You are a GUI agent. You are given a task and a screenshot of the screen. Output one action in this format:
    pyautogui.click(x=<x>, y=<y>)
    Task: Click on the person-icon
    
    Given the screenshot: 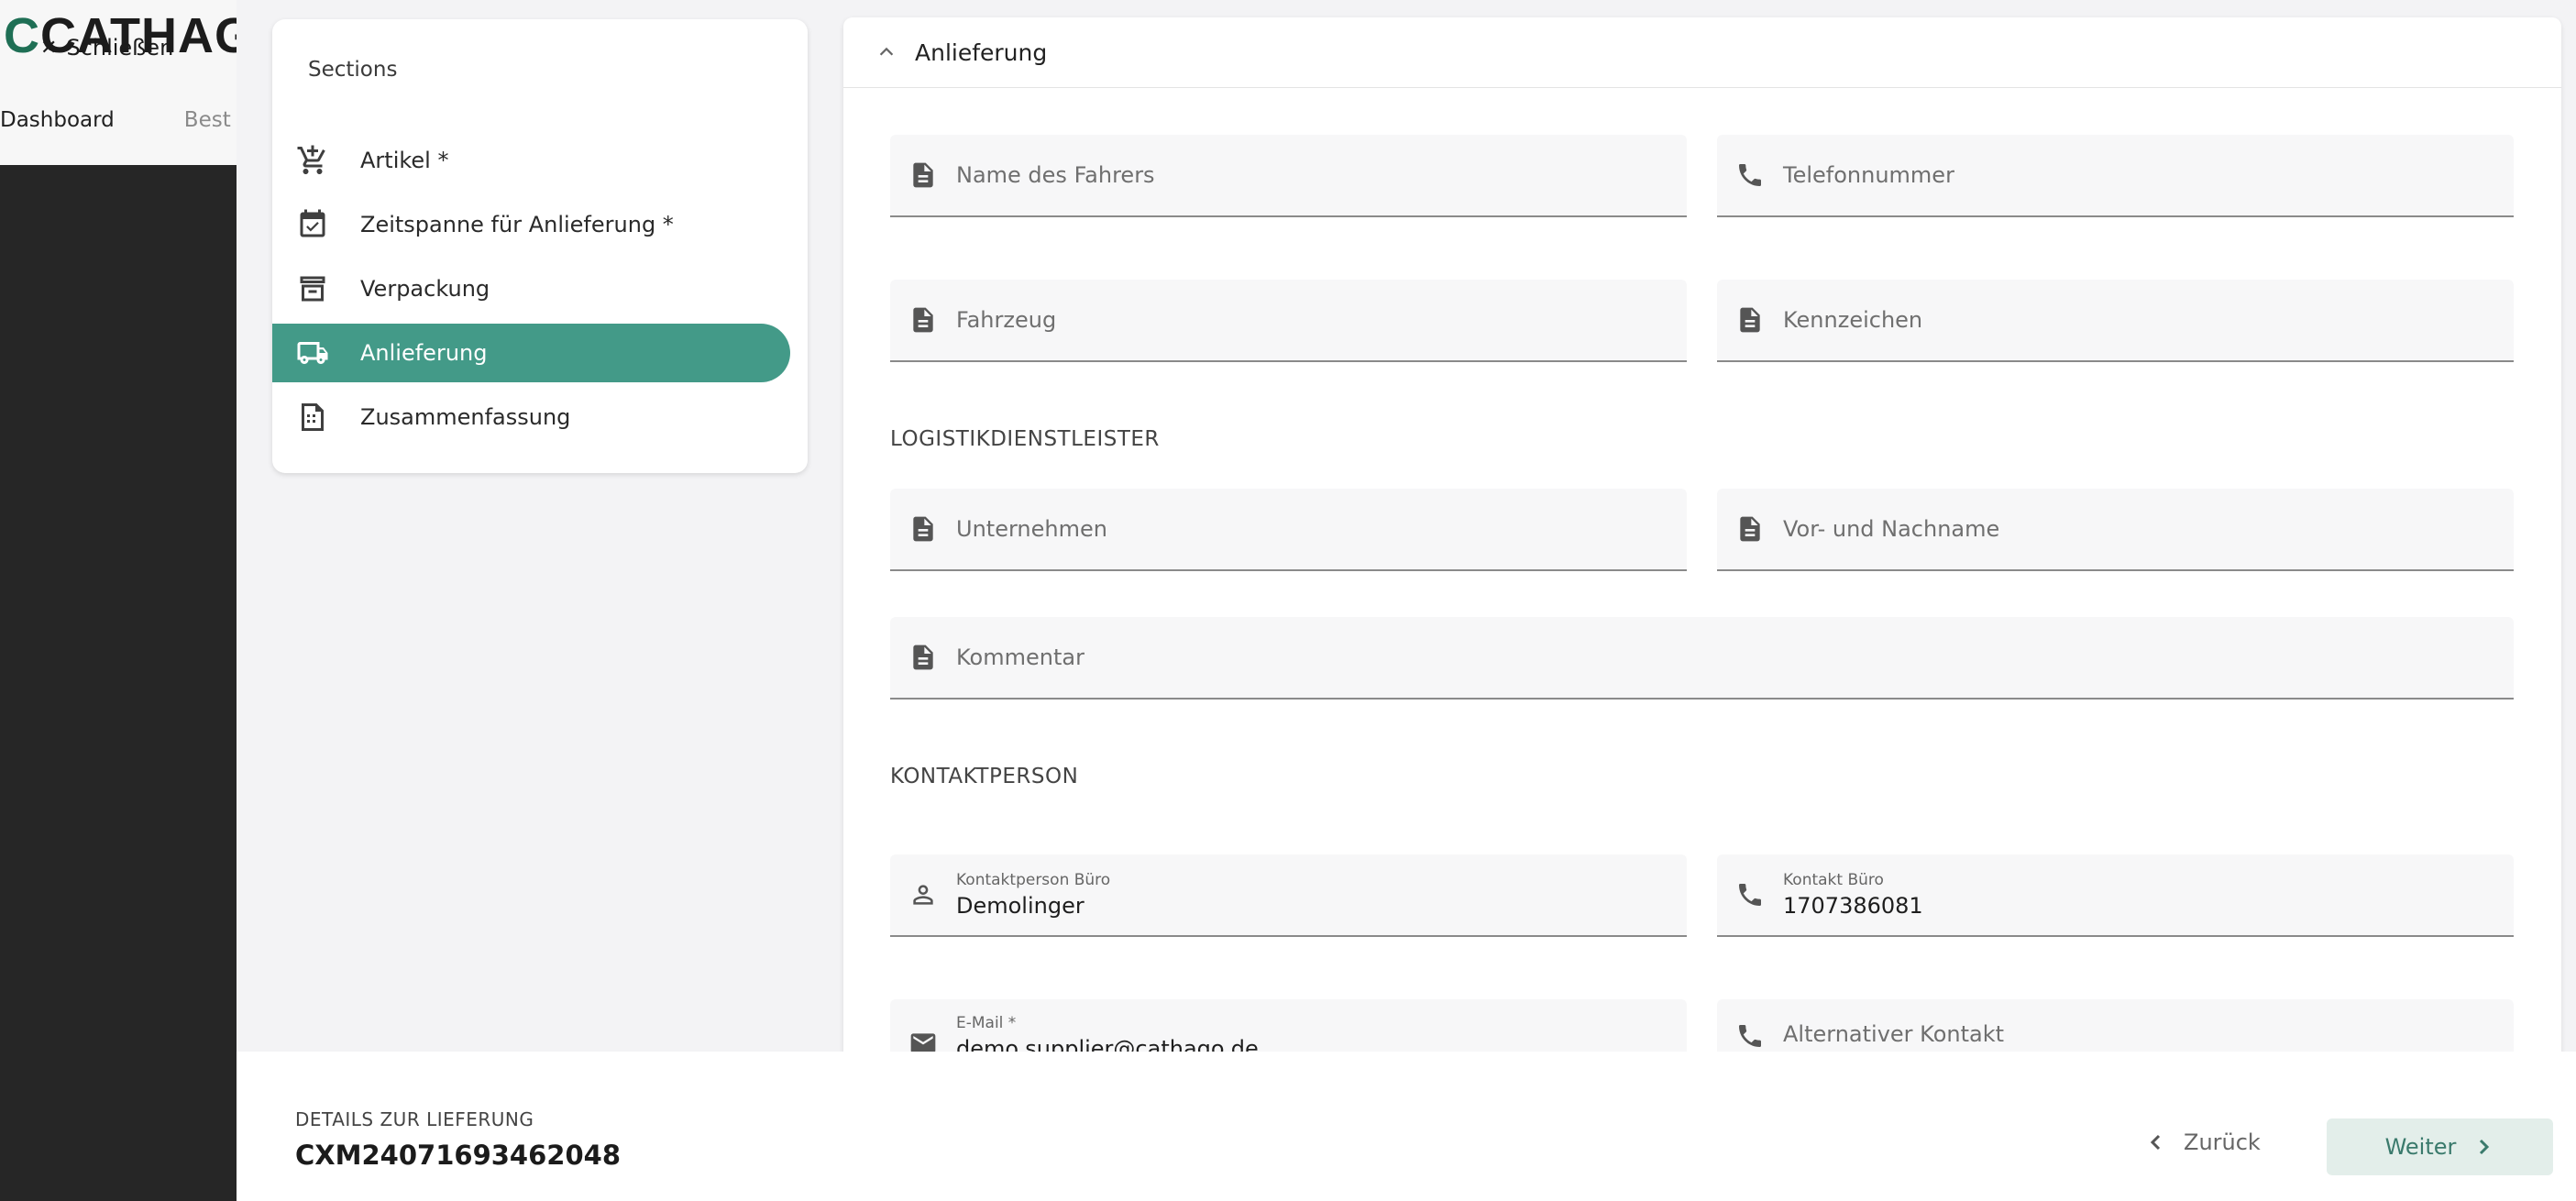 What is the action you would take?
    pyautogui.click(x=923, y=895)
    